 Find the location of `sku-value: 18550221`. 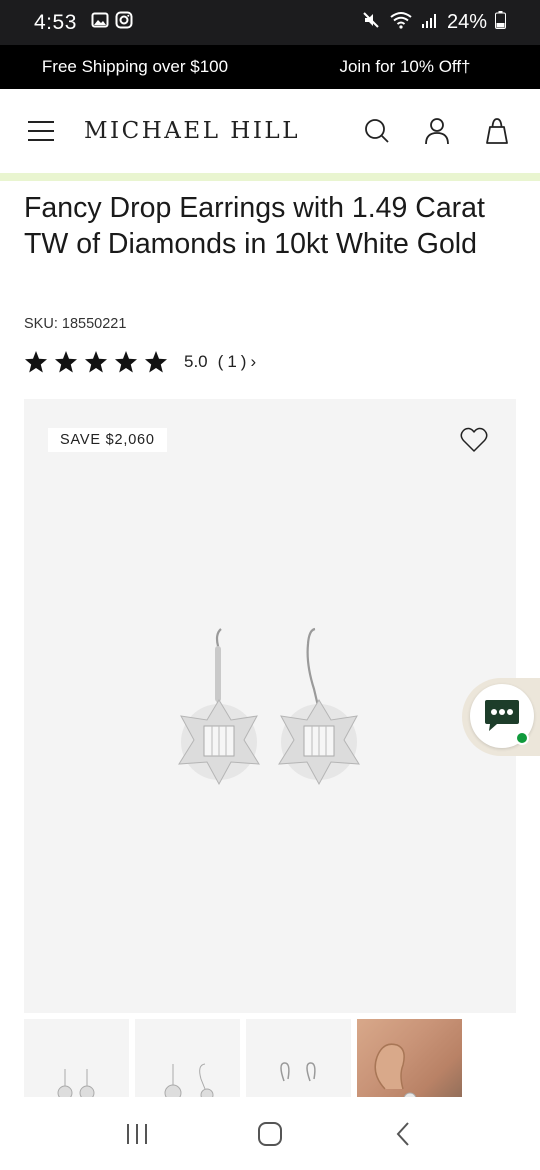

sku-value: 18550221 is located at coordinates (94, 324).